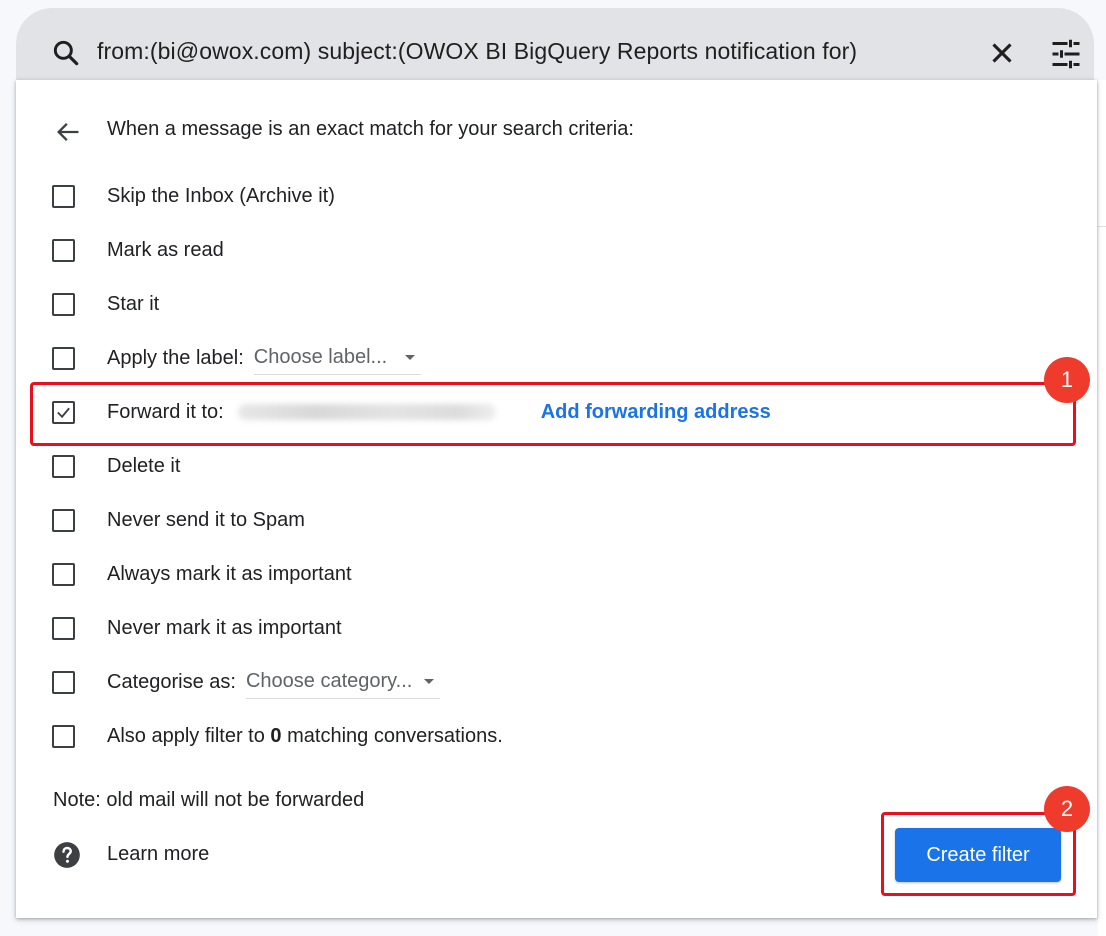  What do you see at coordinates (63, 304) in the screenshot?
I see `star-checkbox` at bounding box center [63, 304].